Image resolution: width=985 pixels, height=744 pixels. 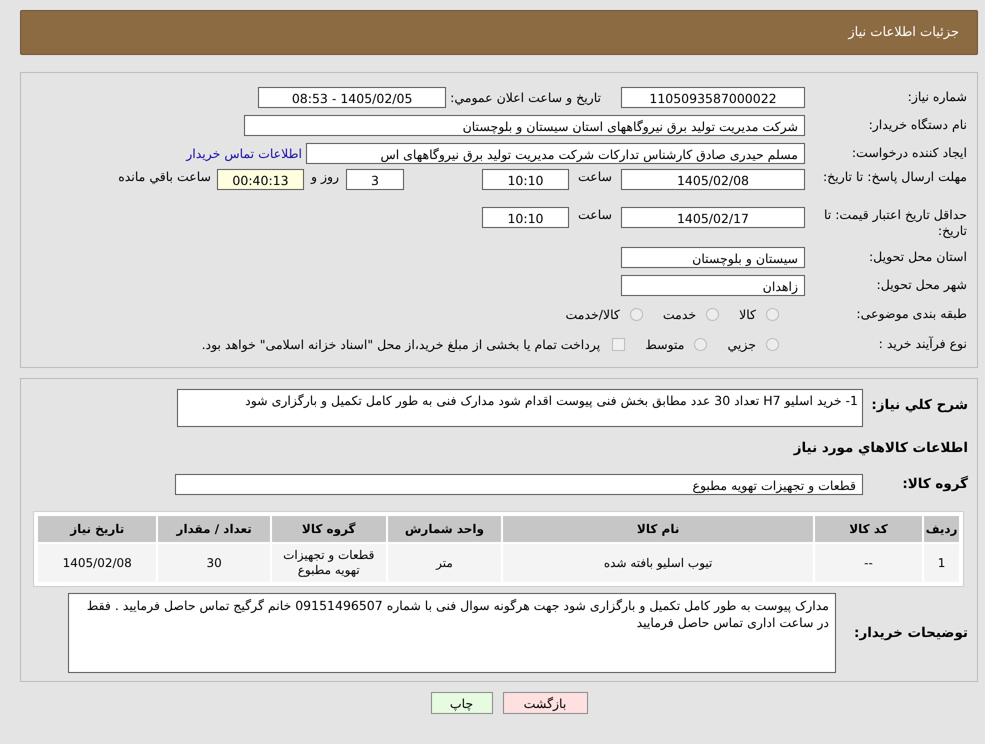 What do you see at coordinates (619, 344) in the screenshot?
I see `checkbox` at bounding box center [619, 344].